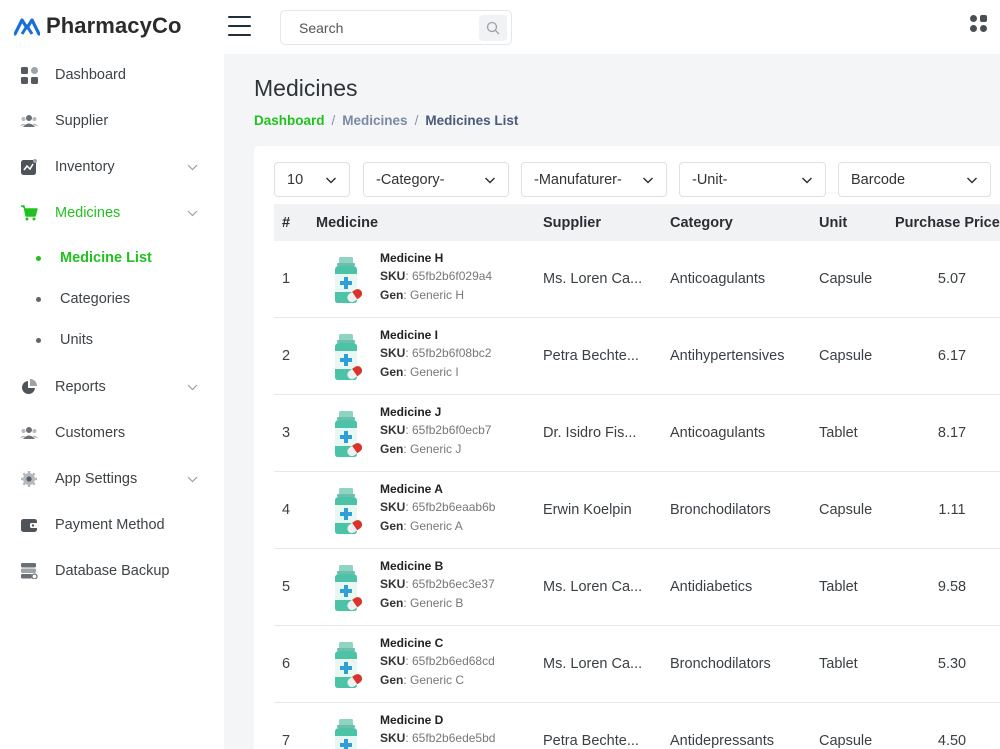 The height and width of the screenshot is (749, 1000). What do you see at coordinates (98, 26) in the screenshot?
I see `brand: PharmacyCo` at bounding box center [98, 26].